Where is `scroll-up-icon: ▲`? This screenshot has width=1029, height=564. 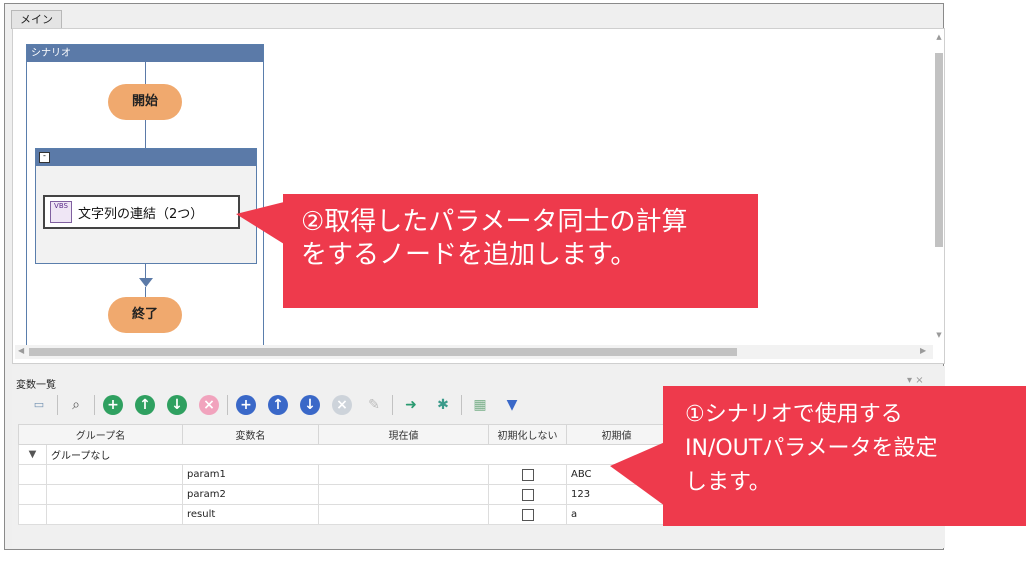 scroll-up-icon: ▲ is located at coordinates (938, 37).